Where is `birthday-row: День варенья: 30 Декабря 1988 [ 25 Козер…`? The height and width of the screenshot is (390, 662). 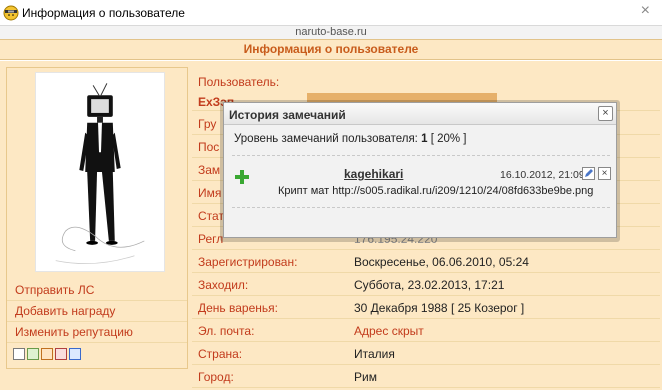
birthday-row: День варенья: 30 Декабря 1988 [ 25 Козер… is located at coordinates (426, 308).